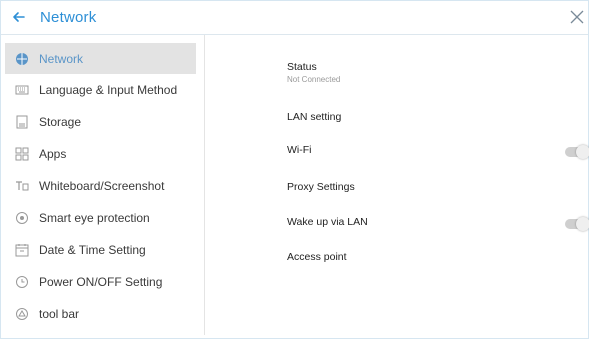 The image size is (589, 339). I want to click on sidebar-item-label: Language & Input Method, so click(108, 90).